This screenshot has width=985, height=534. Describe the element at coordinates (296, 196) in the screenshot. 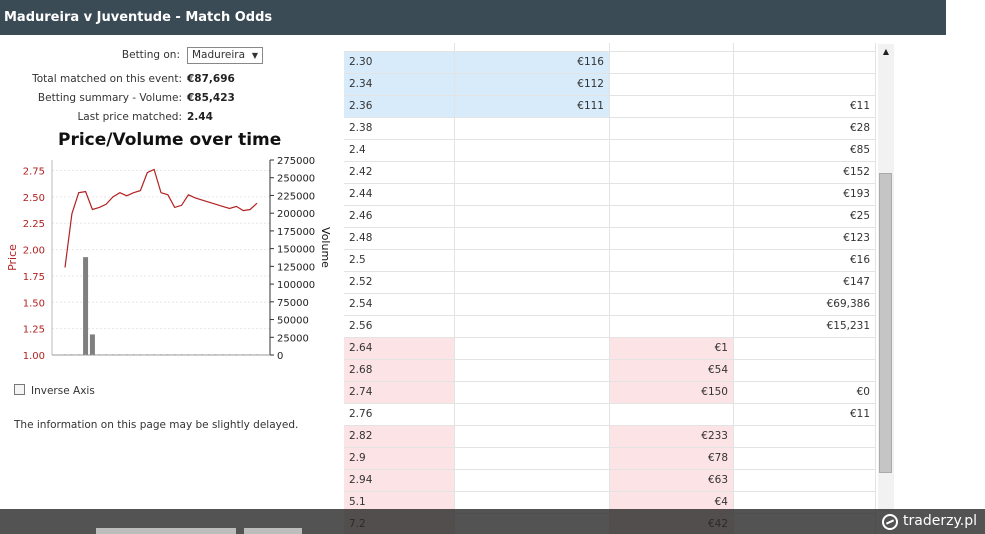

I see `volume-tick-label: 225000` at that location.